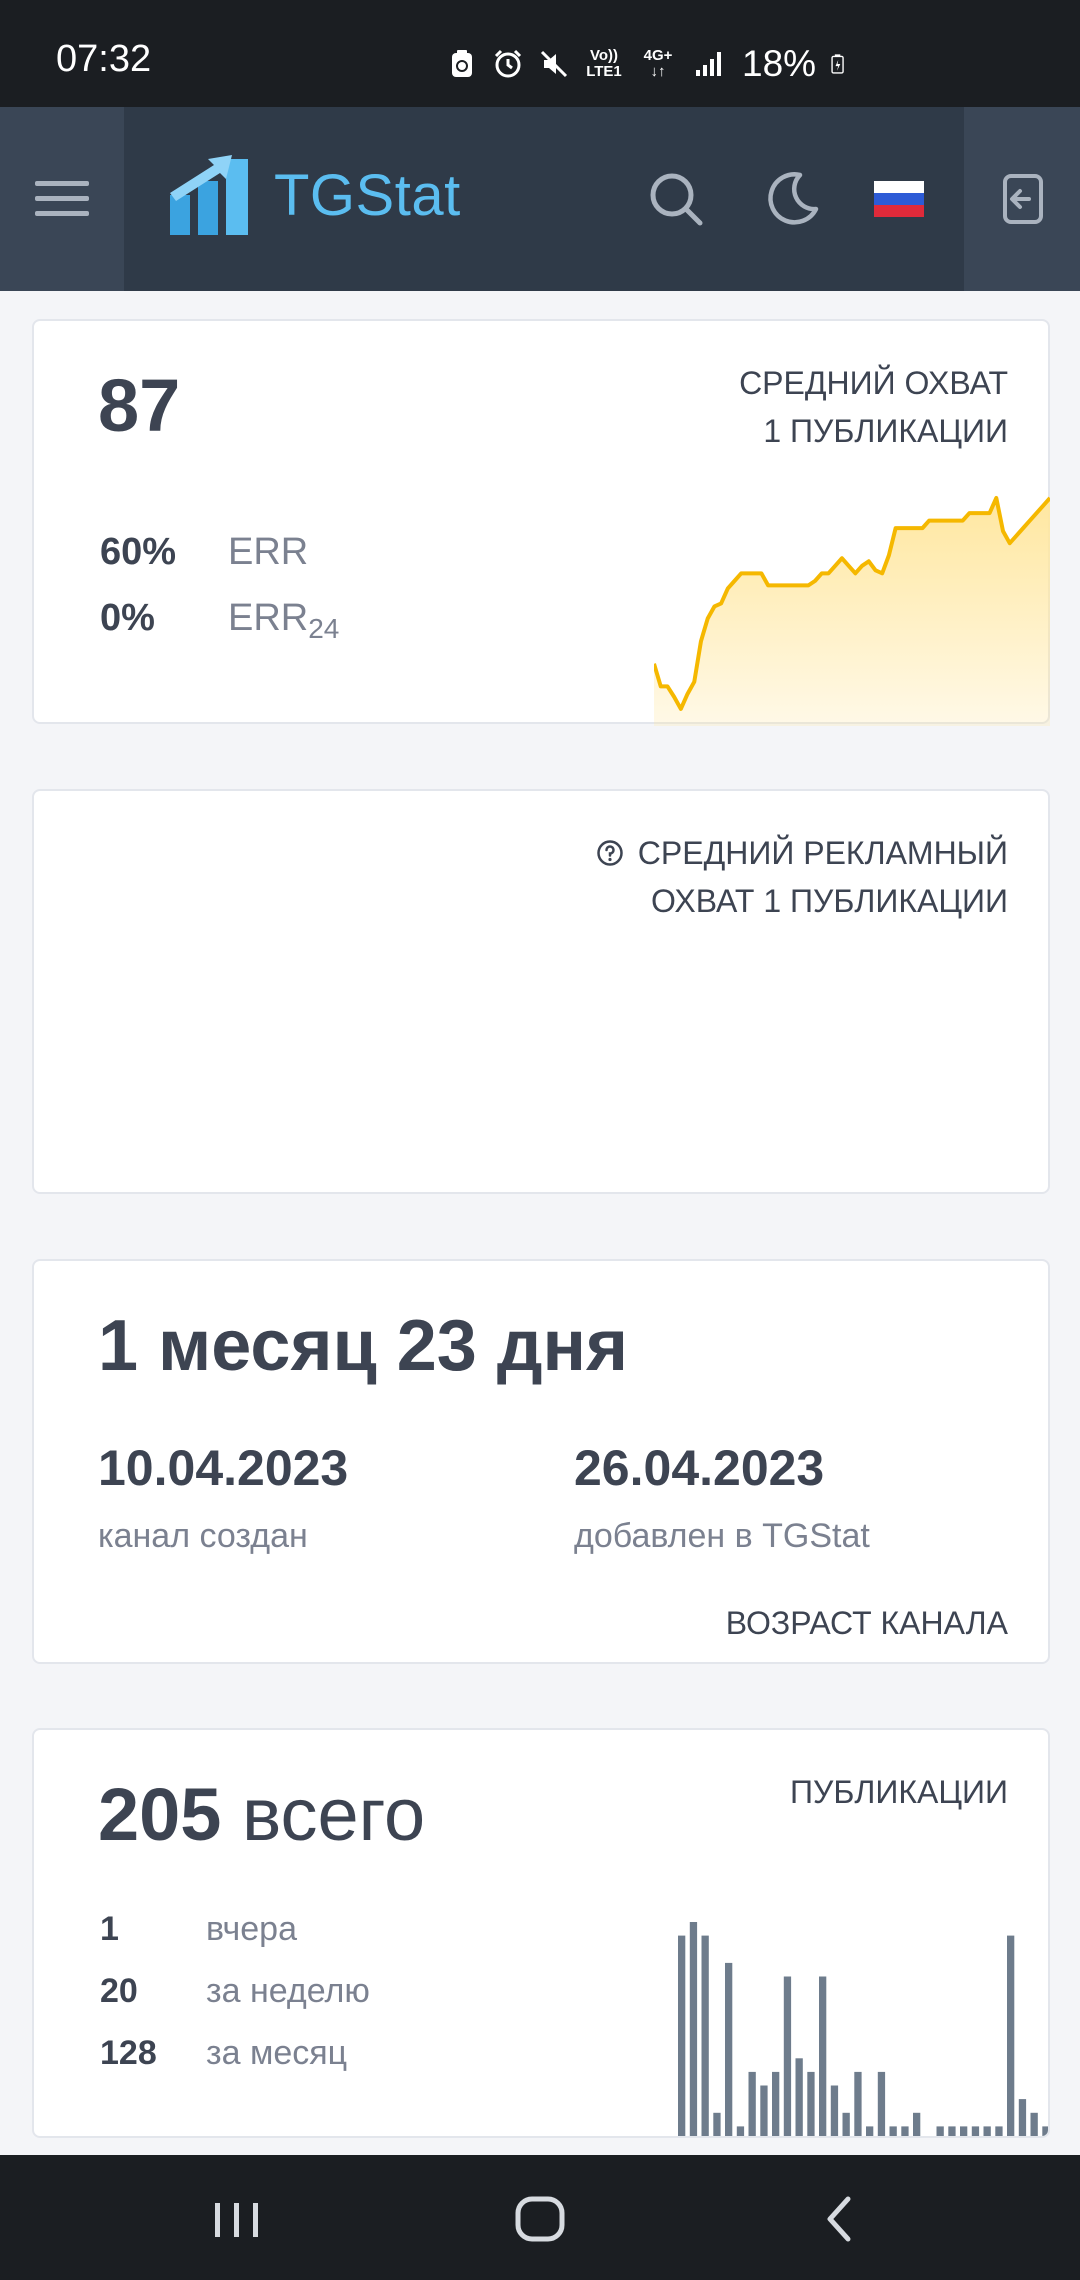 The width and height of the screenshot is (1080, 2280). I want to click on navigation-bar, so click(540, 2217).